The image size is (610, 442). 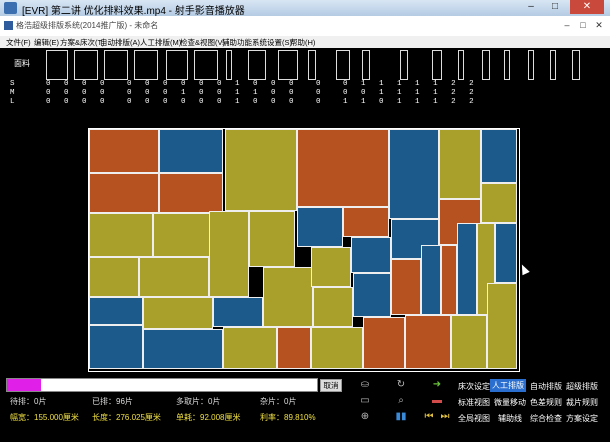 What do you see at coordinates (508, 385) in the screenshot?
I see `manual-layout-button: 人工排版` at bounding box center [508, 385].